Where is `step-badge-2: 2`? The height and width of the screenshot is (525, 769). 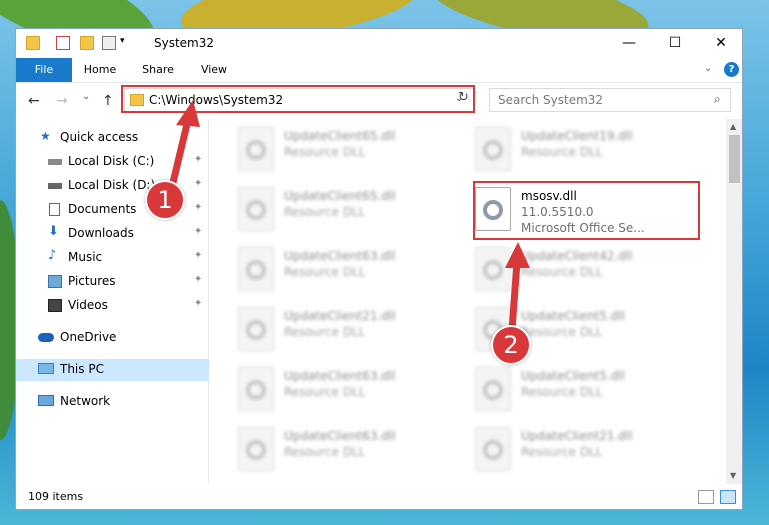
step-badge-2: 2 is located at coordinates (511, 345).